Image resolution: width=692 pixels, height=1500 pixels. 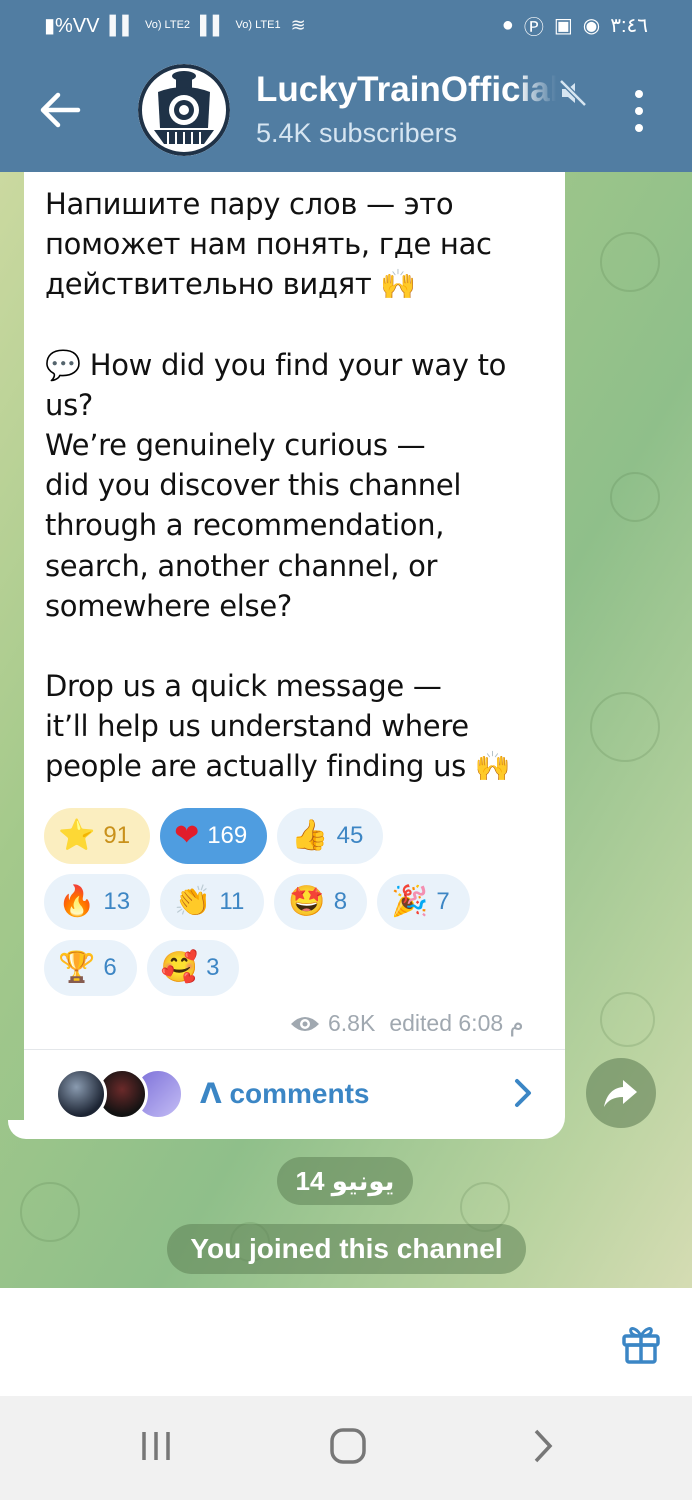 I want to click on gallery-icon: ▣, so click(x=563, y=25).